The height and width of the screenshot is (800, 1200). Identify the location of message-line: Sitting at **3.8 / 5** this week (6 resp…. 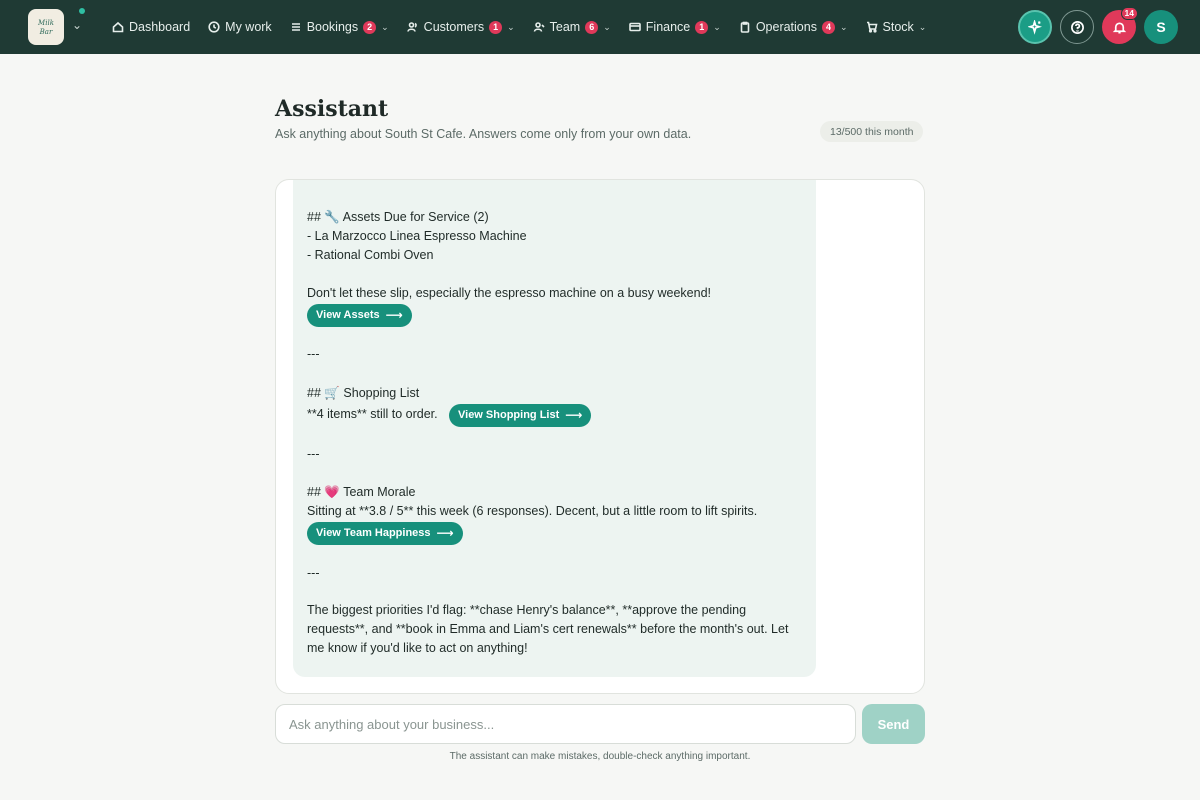
(532, 511).